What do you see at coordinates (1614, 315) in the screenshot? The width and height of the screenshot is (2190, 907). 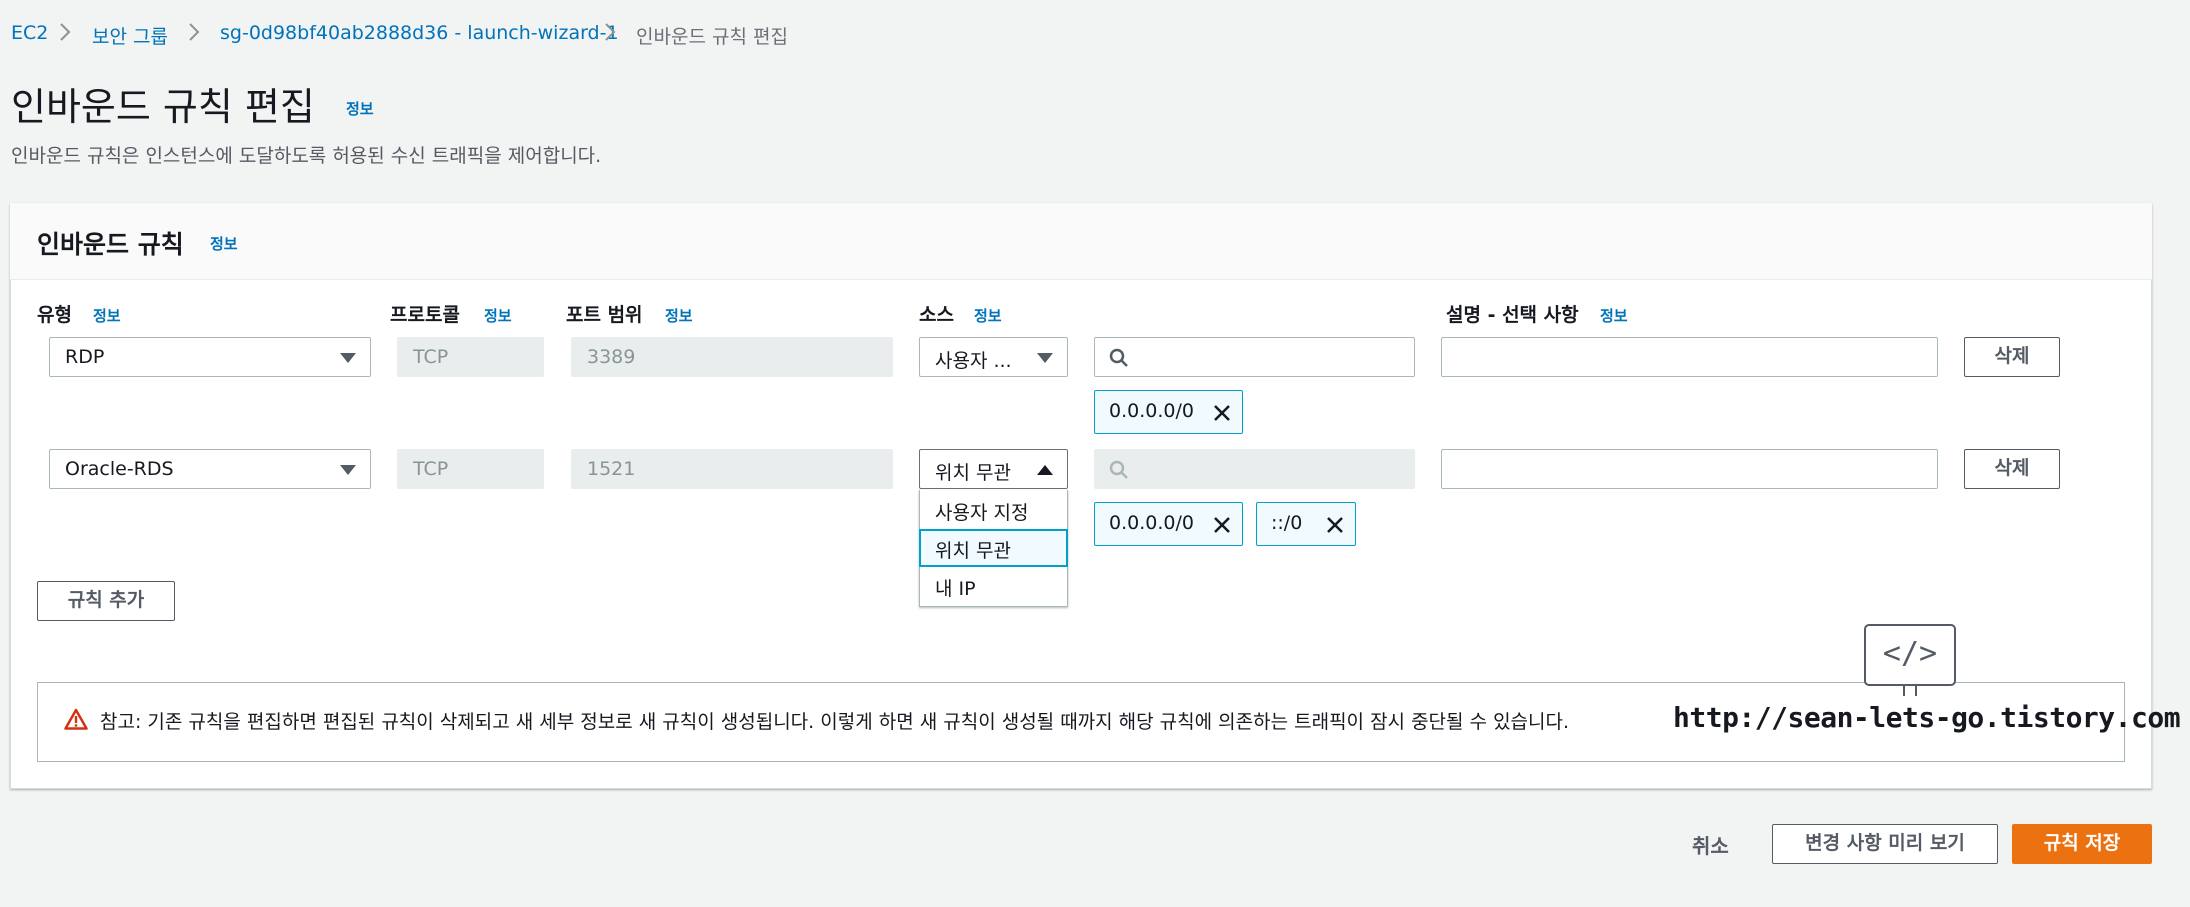 I see `description-info-link: 정보` at bounding box center [1614, 315].